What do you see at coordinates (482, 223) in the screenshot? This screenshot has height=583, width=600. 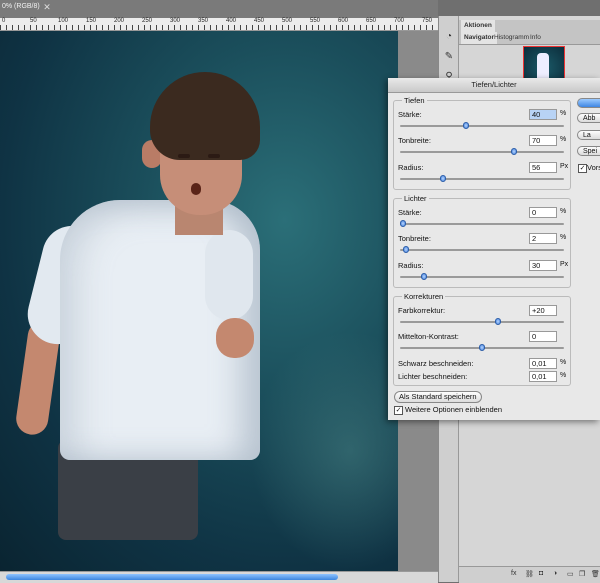 I see `lichter-staerke-slider` at bounding box center [482, 223].